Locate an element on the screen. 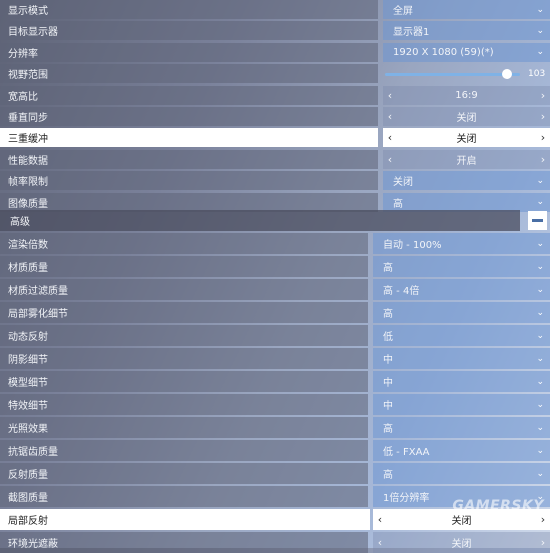 Image resolution: width=550 pixels, height=553 pixels. advanced-section-title: 高级 is located at coordinates (260, 220).